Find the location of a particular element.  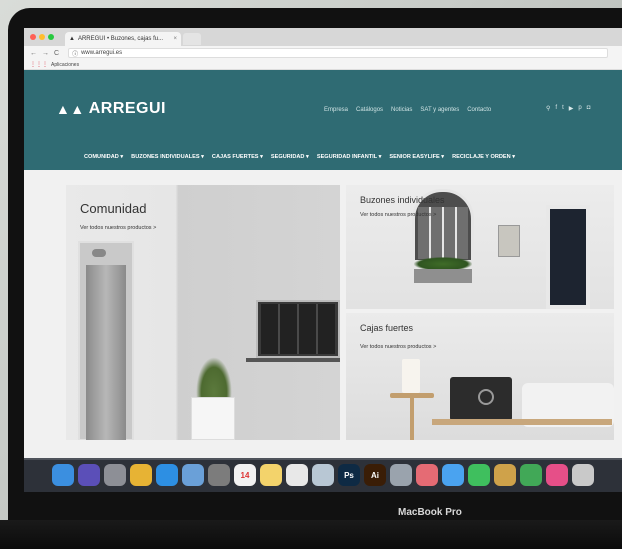

tile-link-buzones: Ver todos nuestros productos > is located at coordinates (398, 215).